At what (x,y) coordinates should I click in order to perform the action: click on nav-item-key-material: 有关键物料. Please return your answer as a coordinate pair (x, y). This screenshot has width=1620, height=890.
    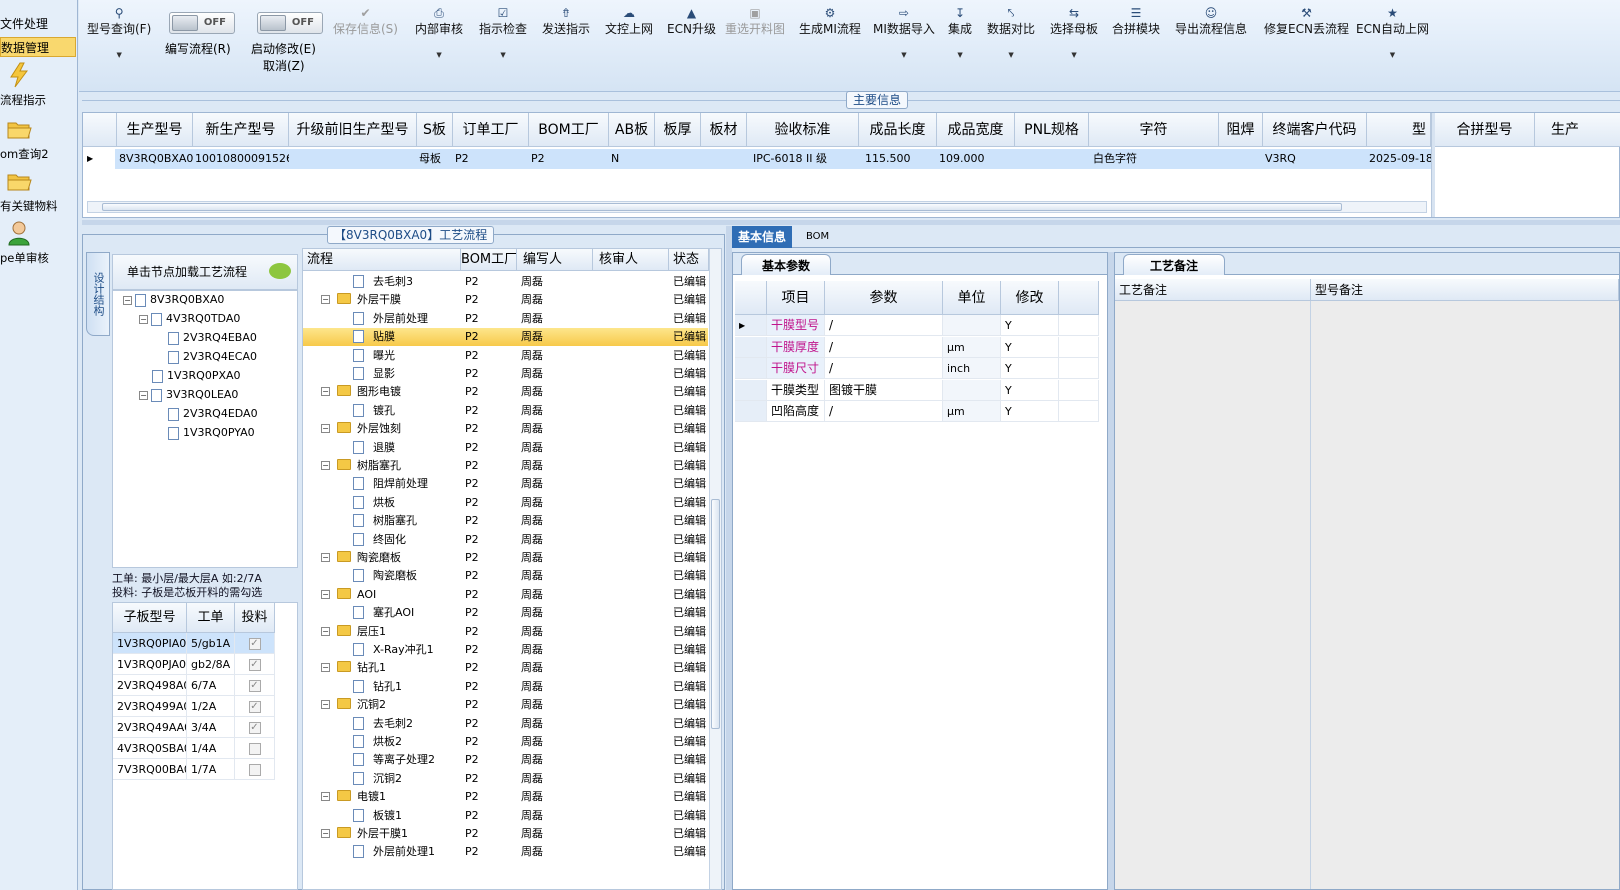
    Looking at the image, I should click on (38, 191).